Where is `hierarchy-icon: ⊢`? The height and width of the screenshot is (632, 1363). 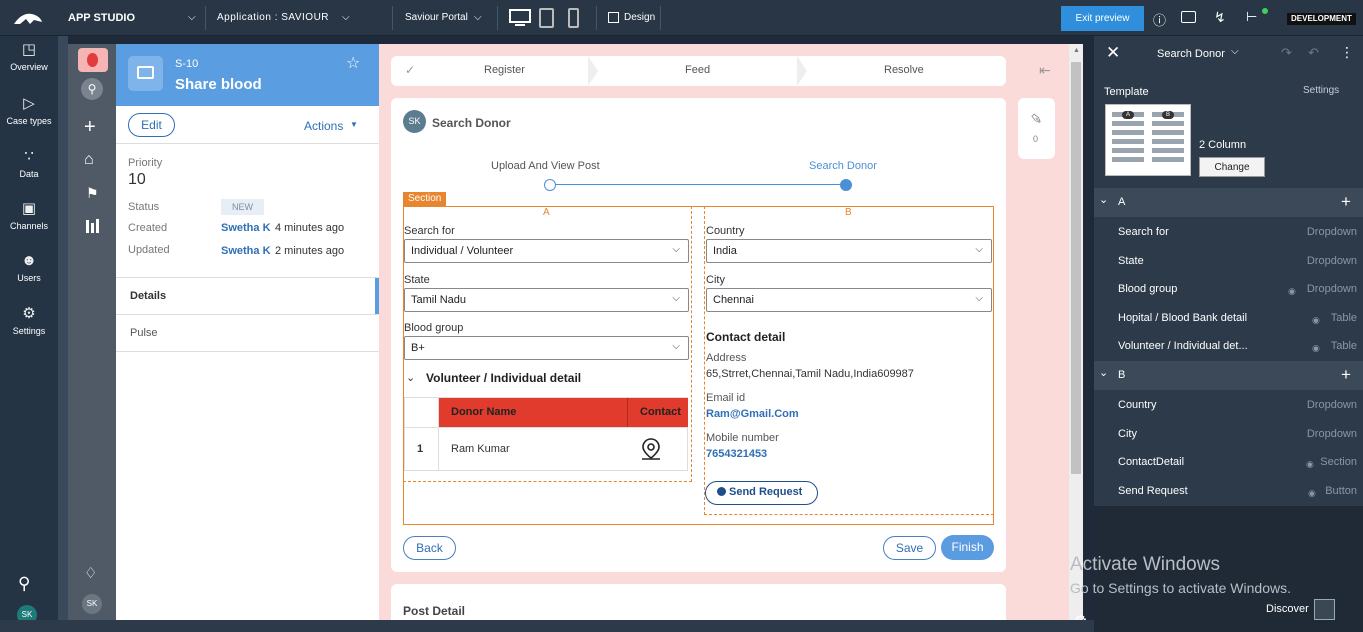 hierarchy-icon: ⊢ is located at coordinates (1251, 17).